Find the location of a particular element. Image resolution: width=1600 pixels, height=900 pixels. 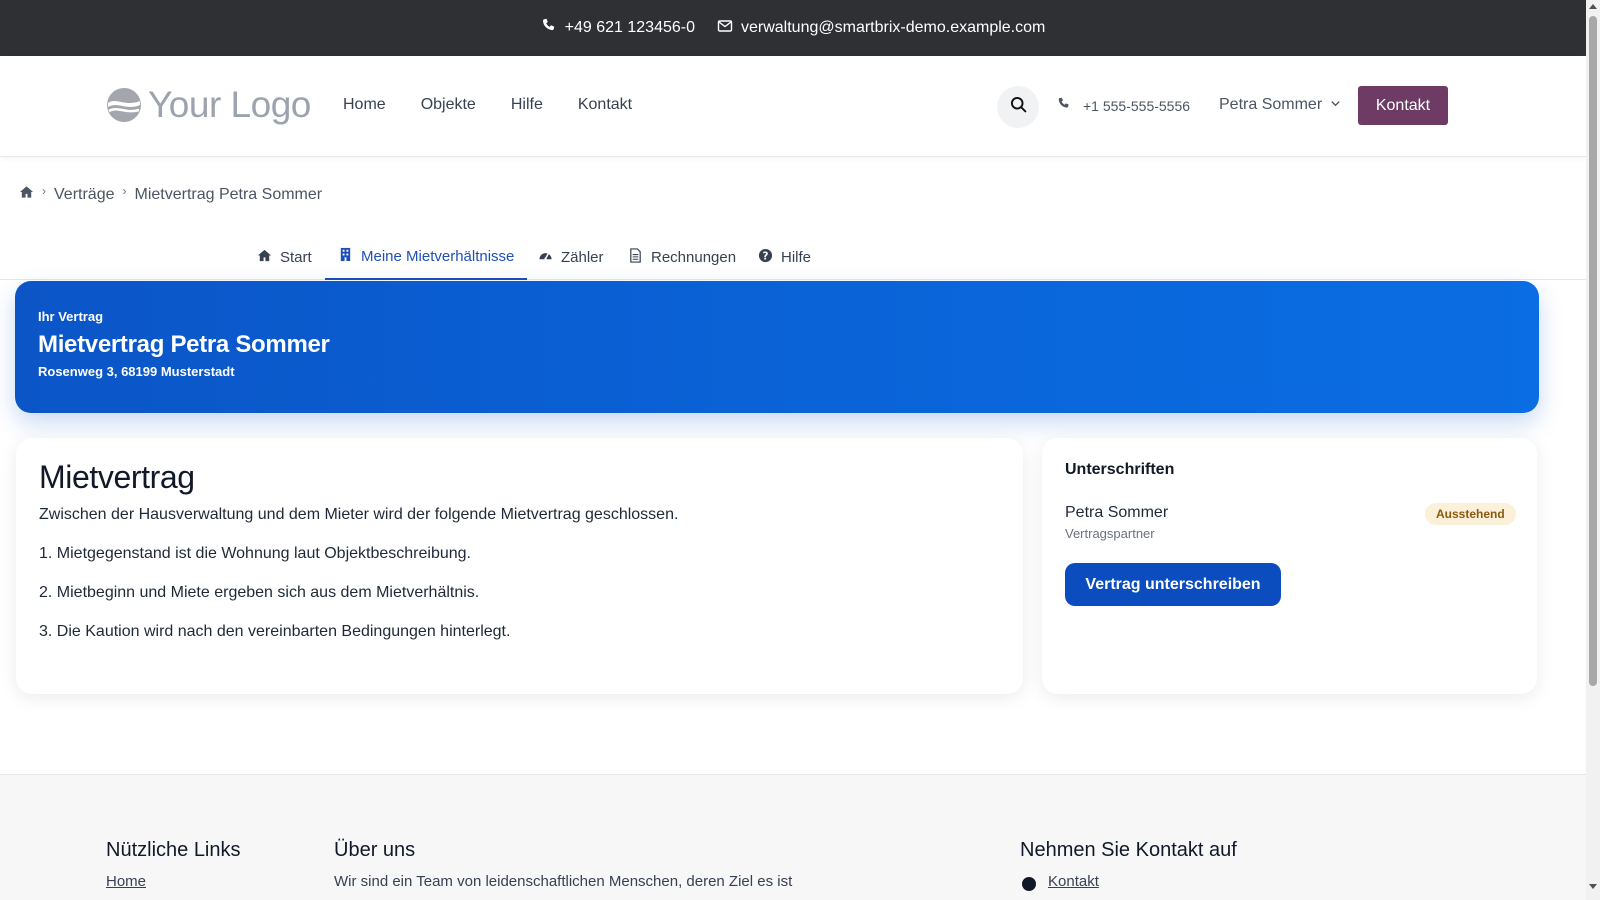

search-button is located at coordinates (1018, 107).